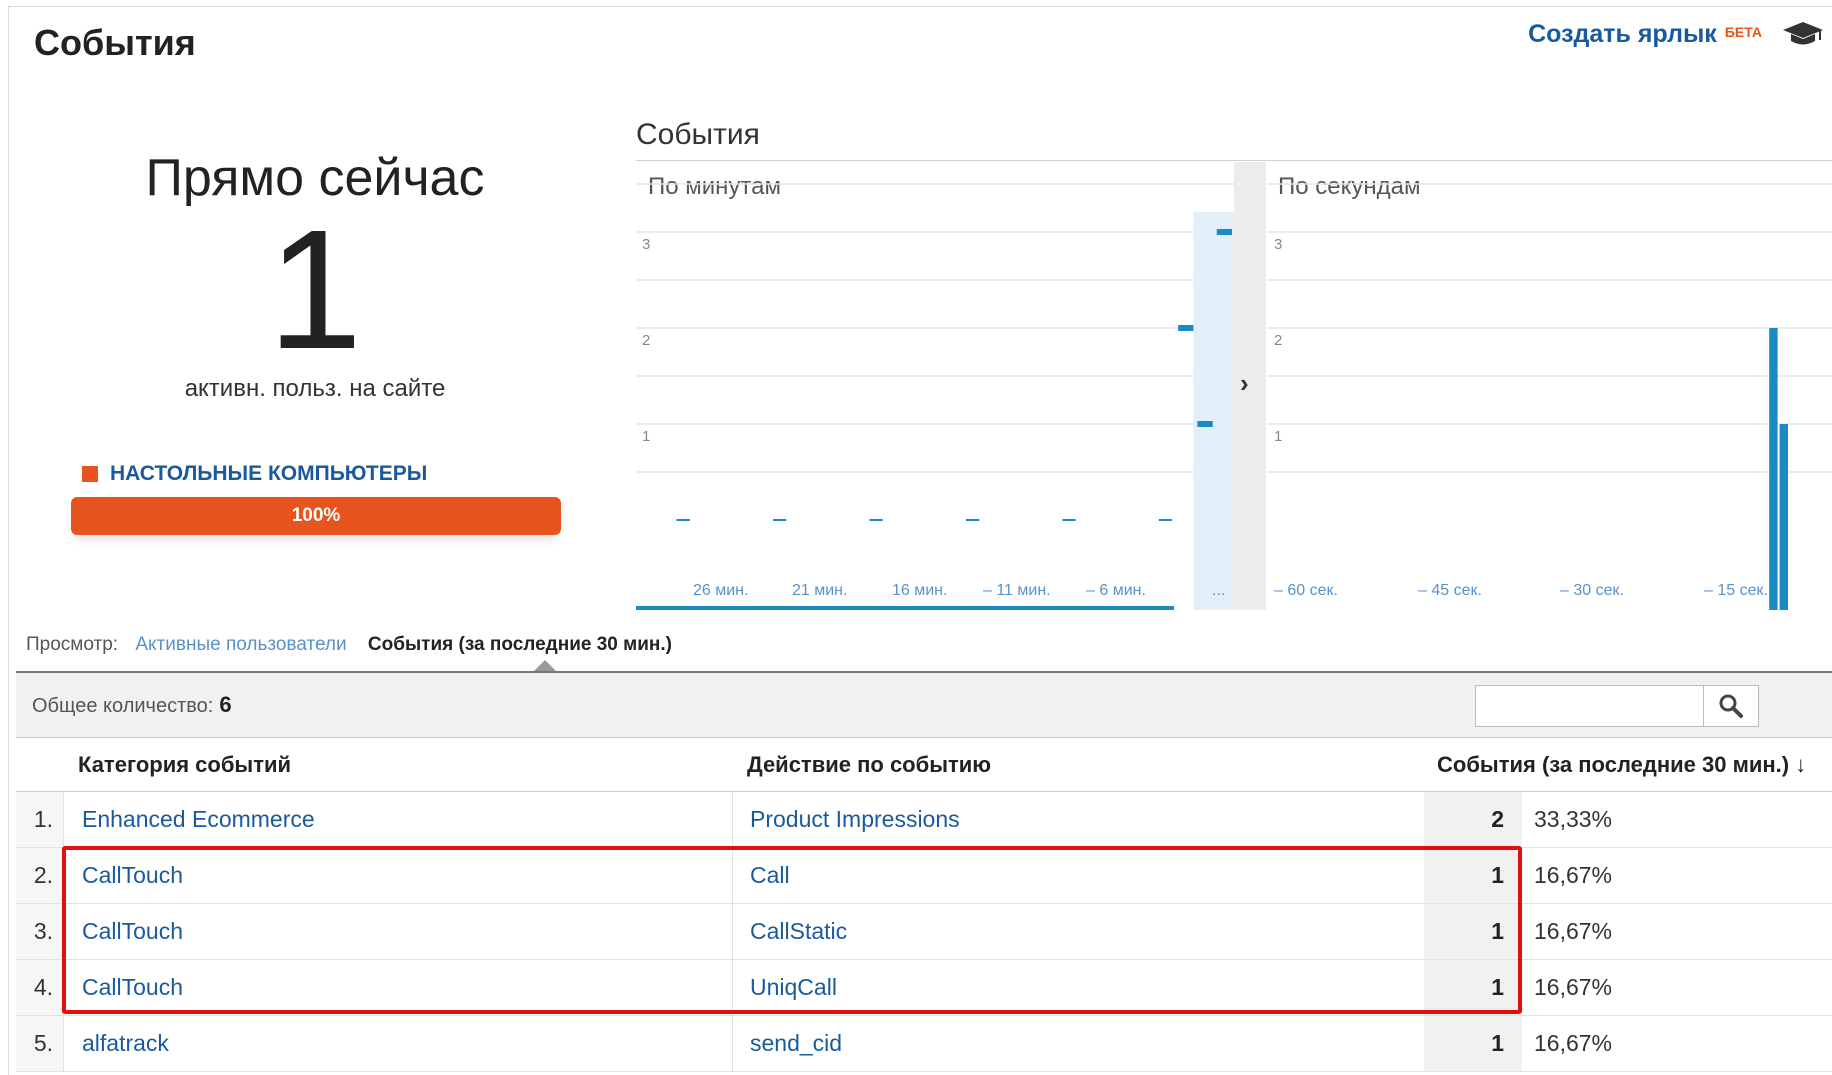 The width and height of the screenshot is (1832, 1075). I want to click on row-category-link: Enhanced Ecommerce, so click(198, 819).